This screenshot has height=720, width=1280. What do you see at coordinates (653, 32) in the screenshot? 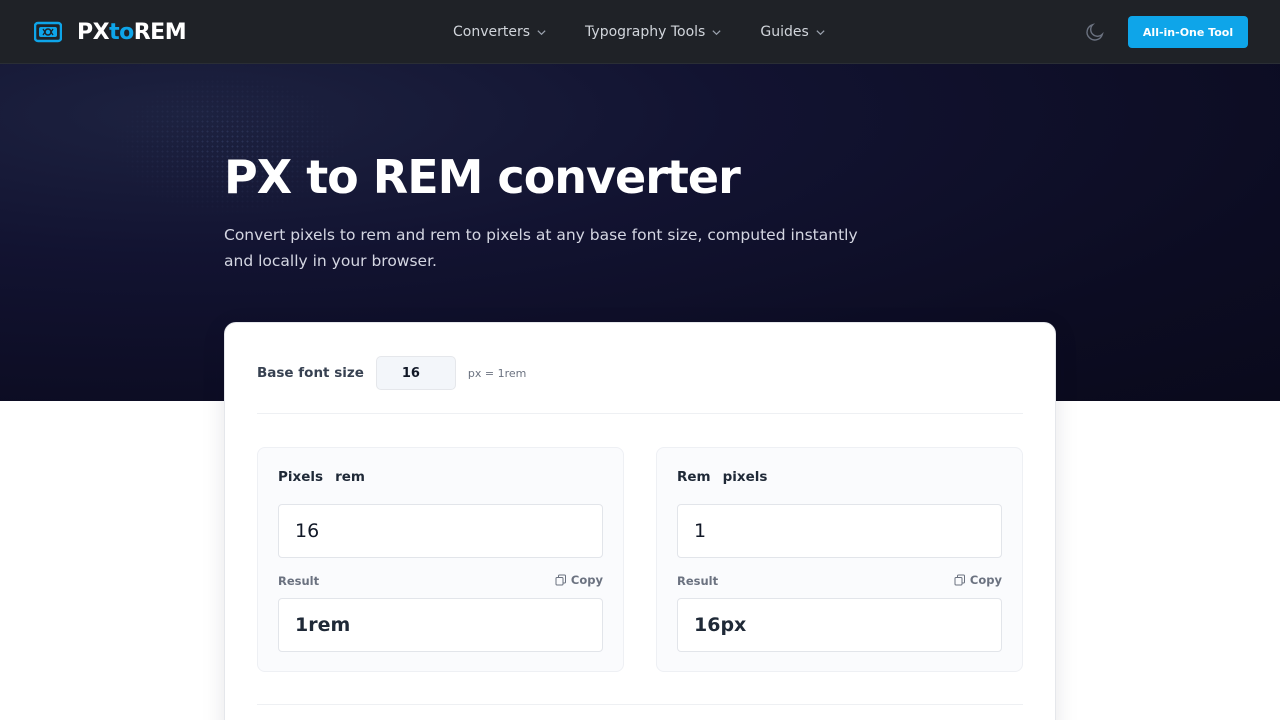
I see `nav-typography-tools: Typography Tools` at bounding box center [653, 32].